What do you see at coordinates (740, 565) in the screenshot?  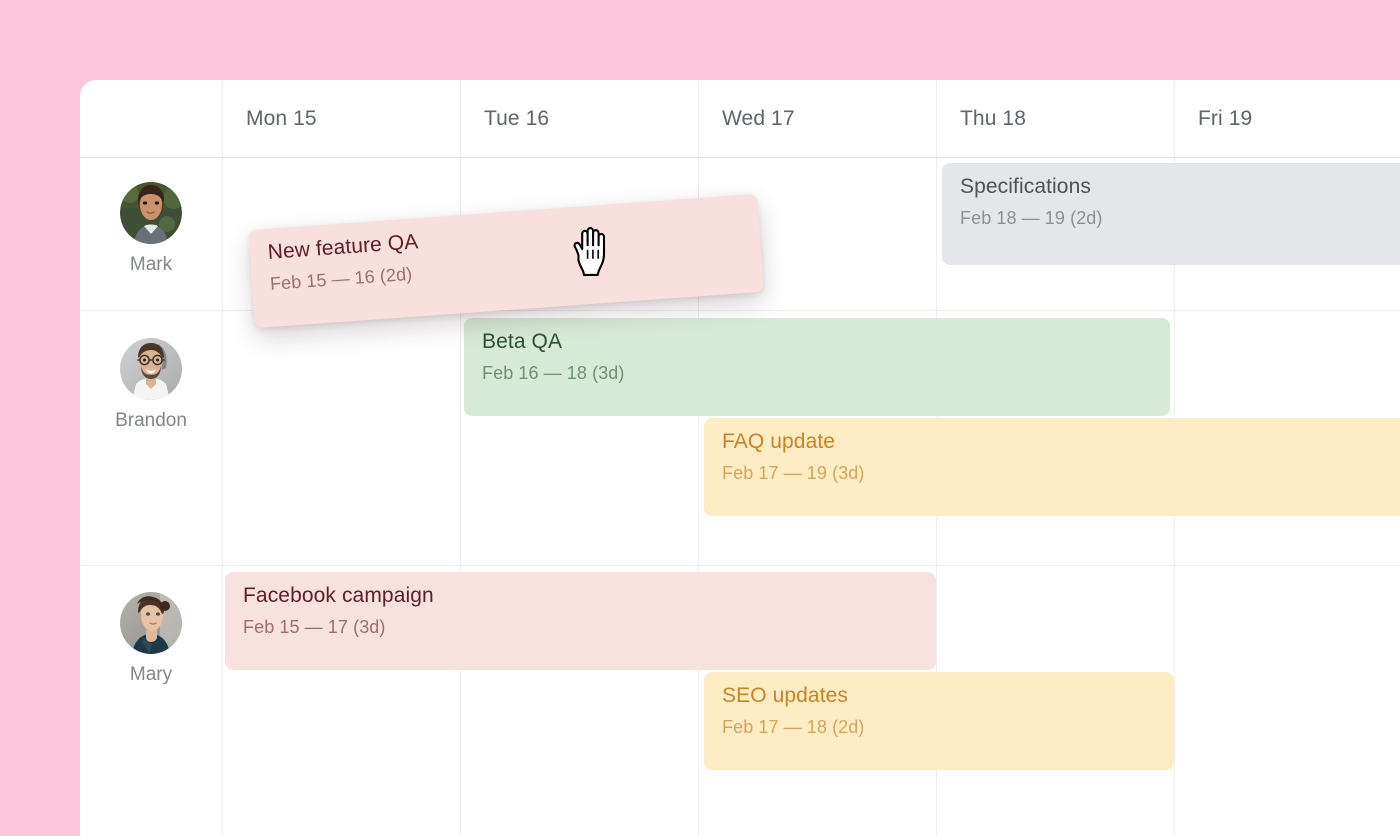 I see `grid-hline-brandon-mary` at bounding box center [740, 565].